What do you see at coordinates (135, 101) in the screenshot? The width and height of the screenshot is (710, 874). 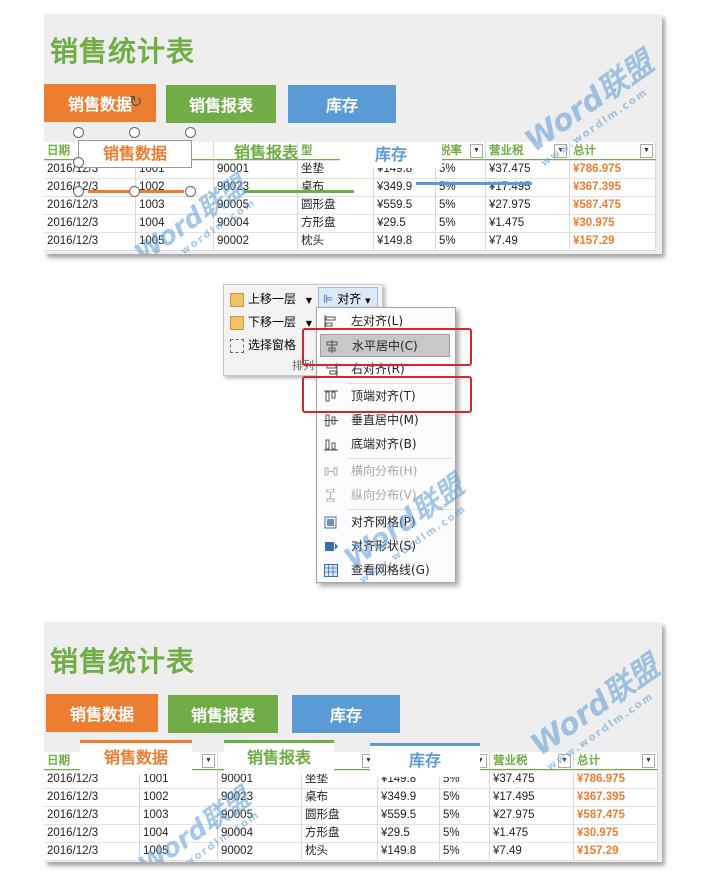 I see `rotate-handle-icon: ↻` at bounding box center [135, 101].